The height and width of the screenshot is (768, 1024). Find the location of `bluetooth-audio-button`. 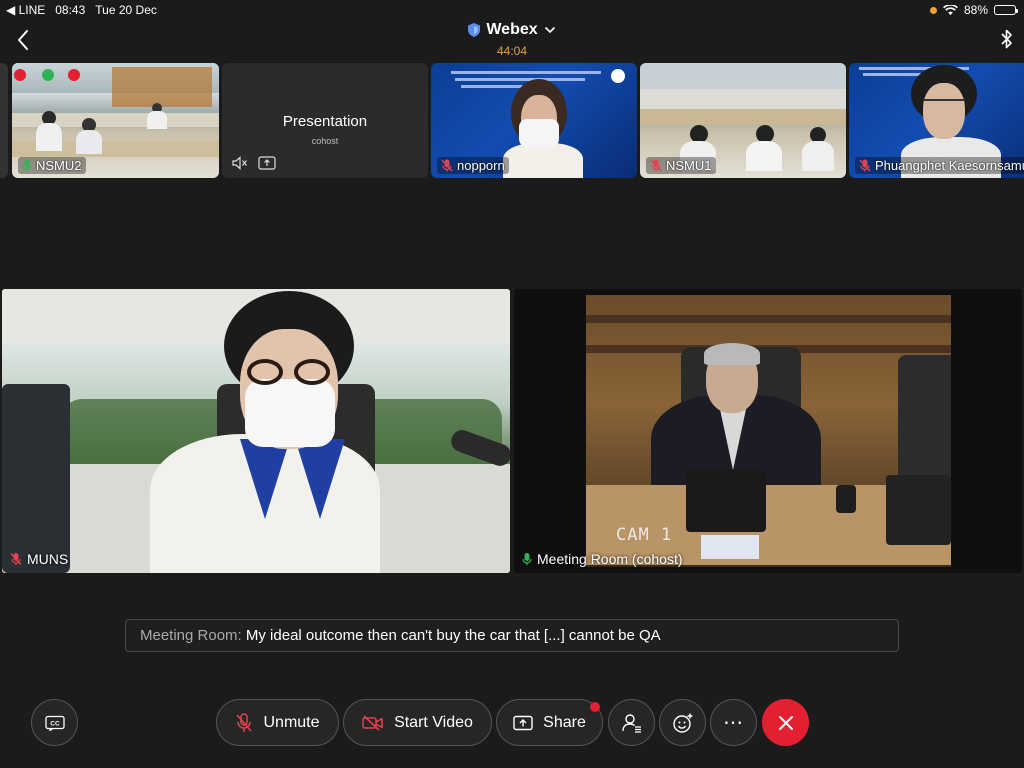

bluetooth-audio-button is located at coordinates (1007, 39).